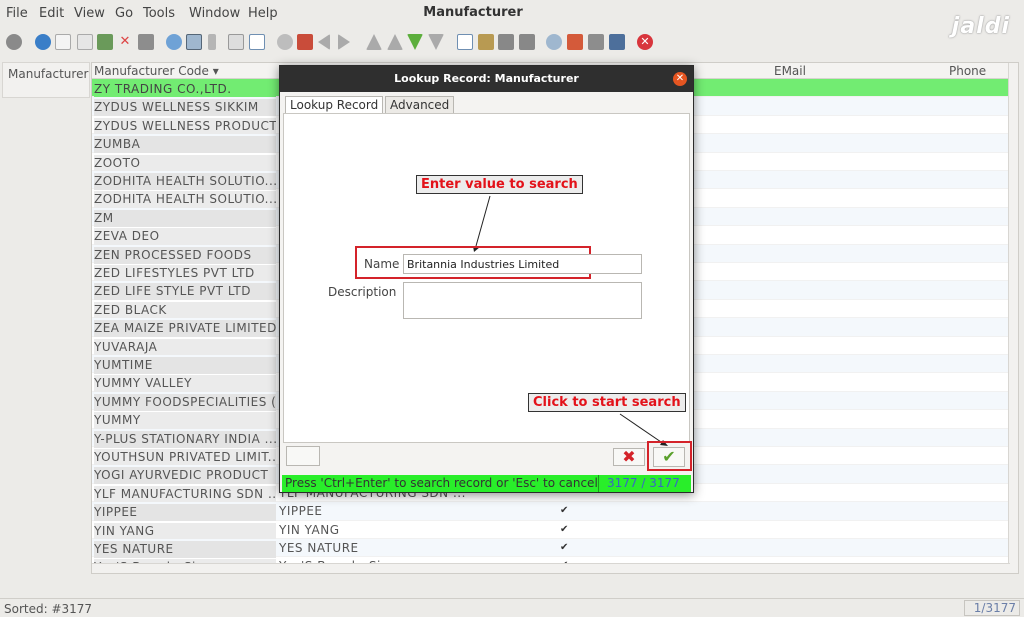  I want to click on forward-icon, so click(344, 42).